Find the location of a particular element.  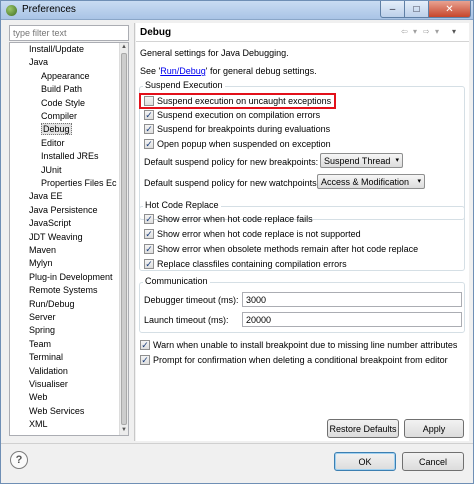

checkbox-icon is located at coordinates (149, 101).